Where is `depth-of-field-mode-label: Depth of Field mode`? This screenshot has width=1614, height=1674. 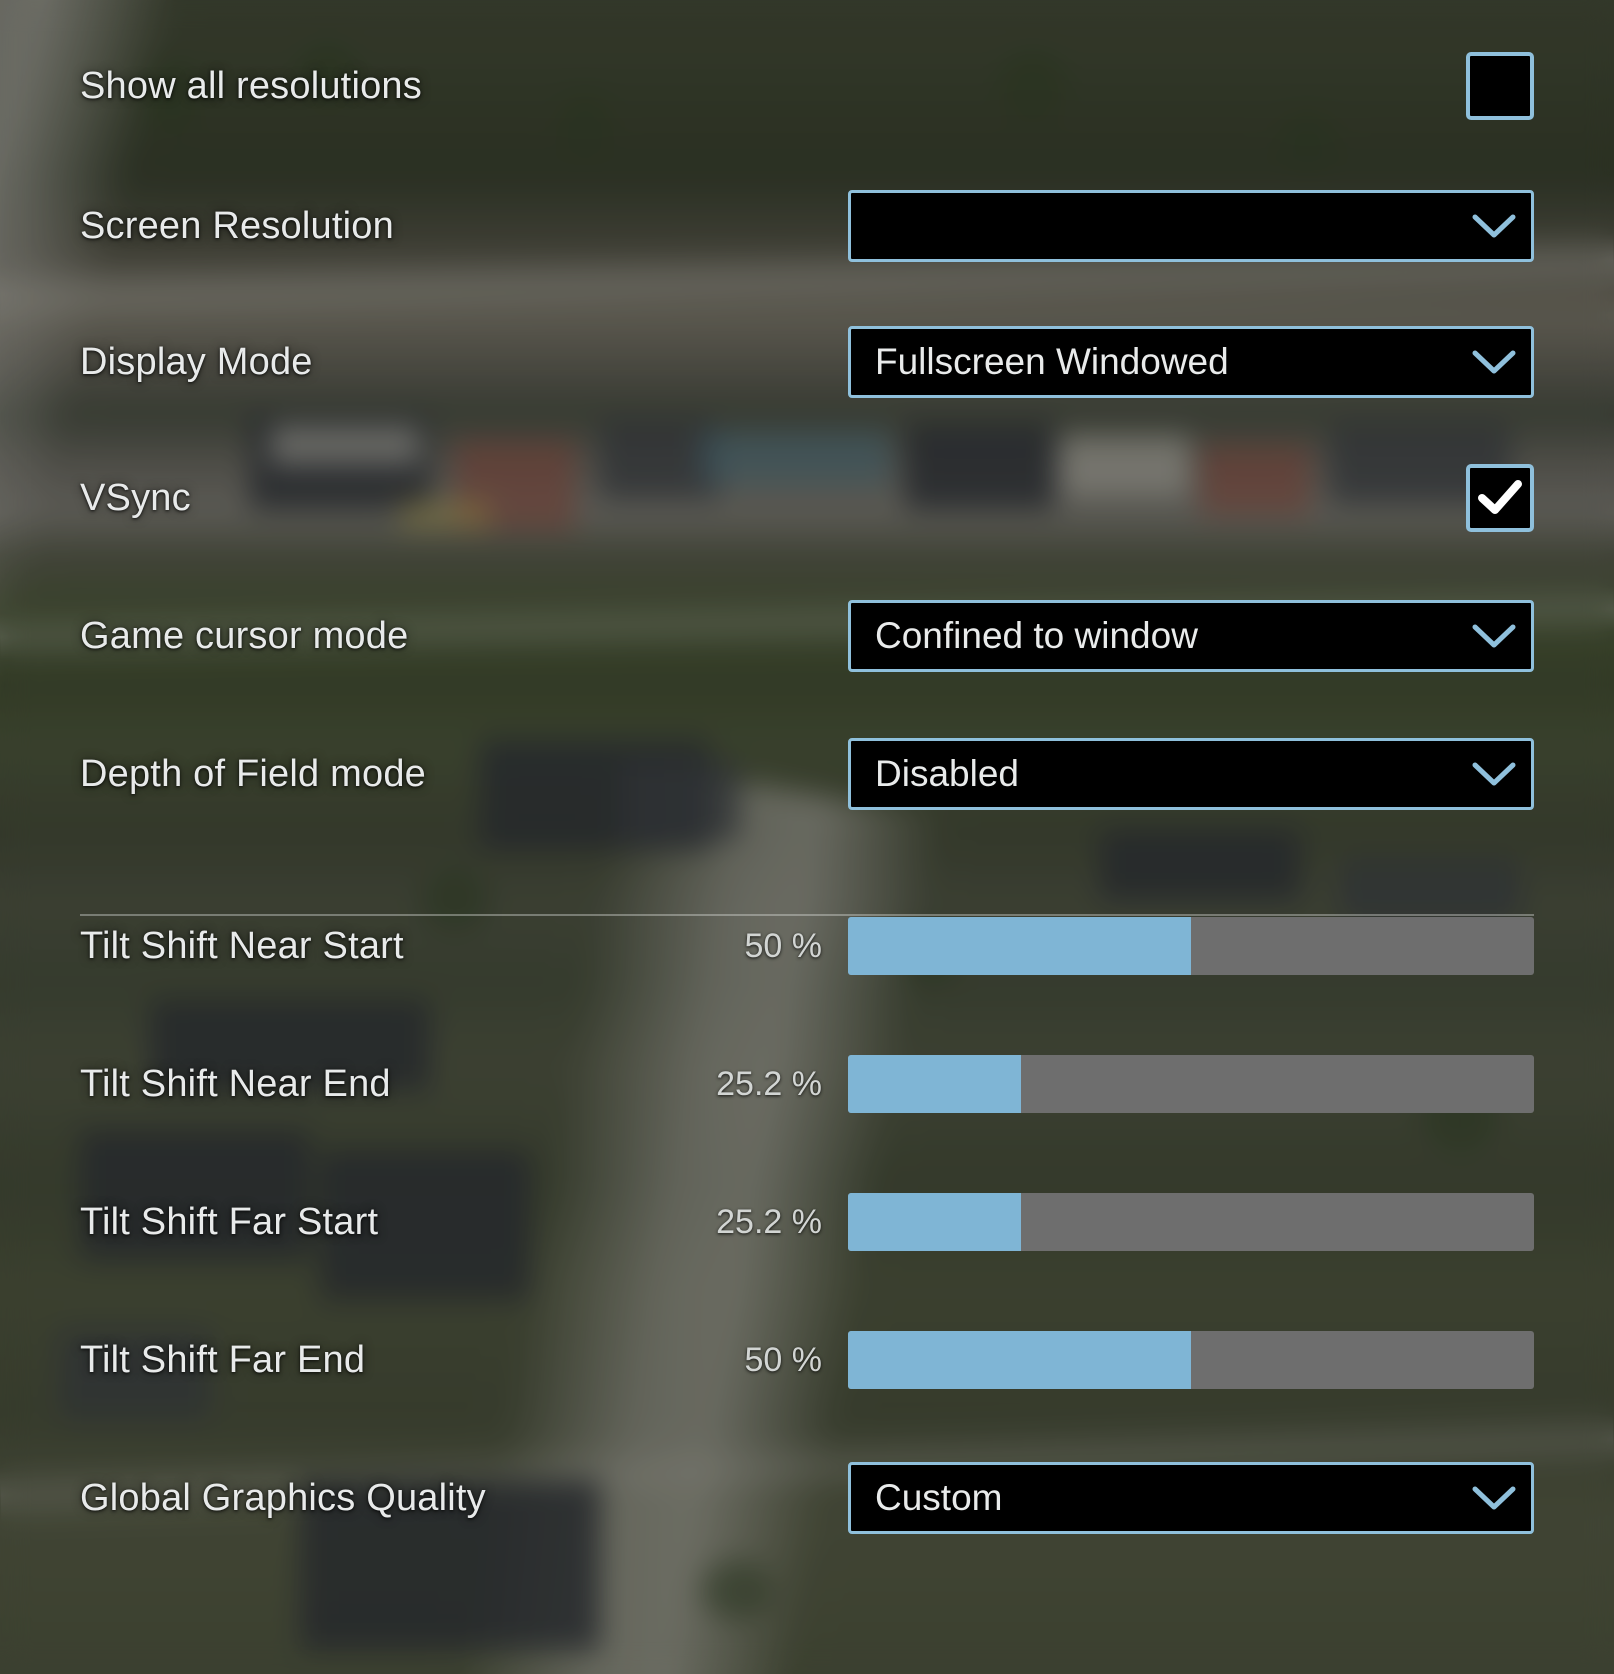 depth-of-field-mode-label: Depth of Field mode is located at coordinates (253, 773).